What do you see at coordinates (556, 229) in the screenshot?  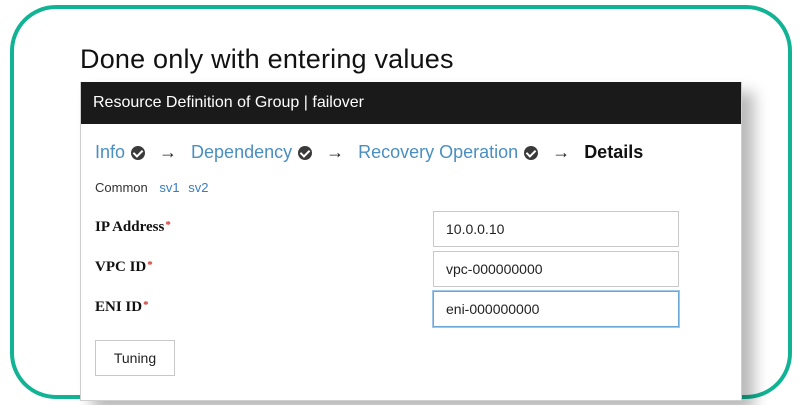 I see `ip-address-input: 10.0.0.10` at bounding box center [556, 229].